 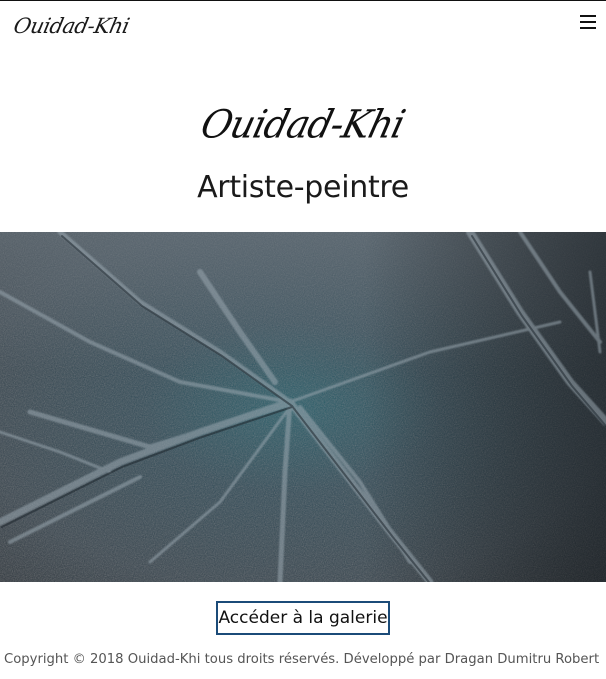 I want to click on hero-logo-text: Ouidad-Khi, so click(x=303, y=124).